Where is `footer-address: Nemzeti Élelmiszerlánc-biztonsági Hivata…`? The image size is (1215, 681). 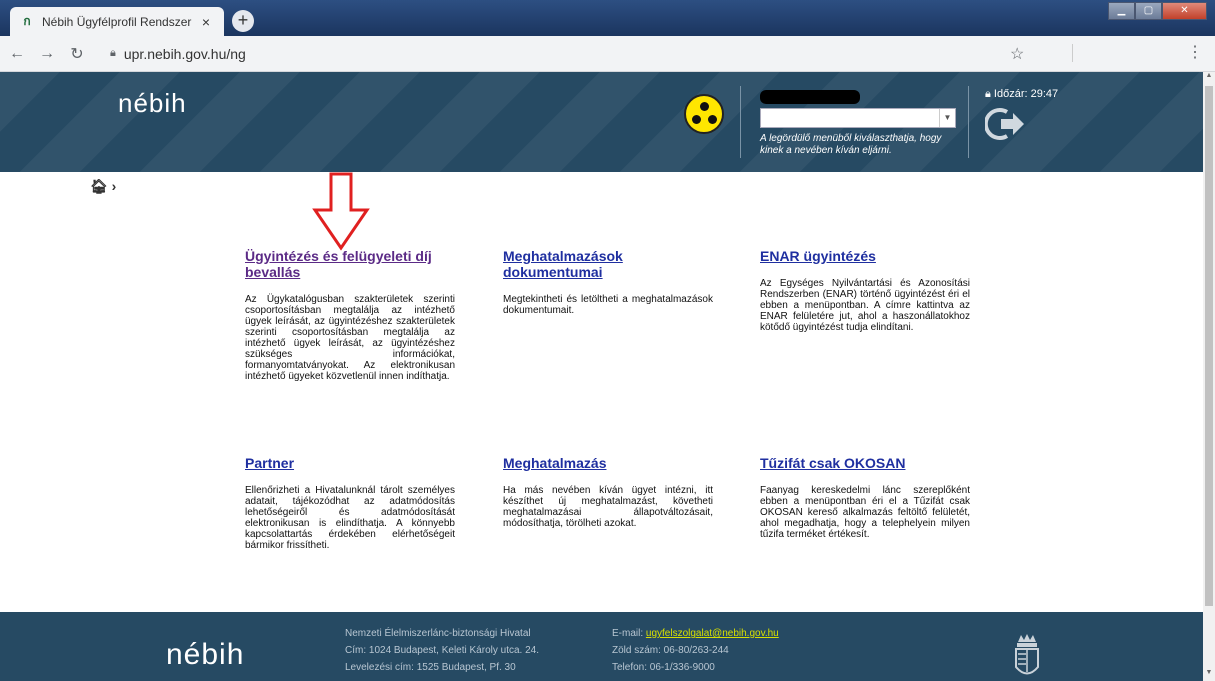
footer-address: Nemzeti Élelmiszerlánc-biztonsági Hivata… is located at coordinates (442, 650).